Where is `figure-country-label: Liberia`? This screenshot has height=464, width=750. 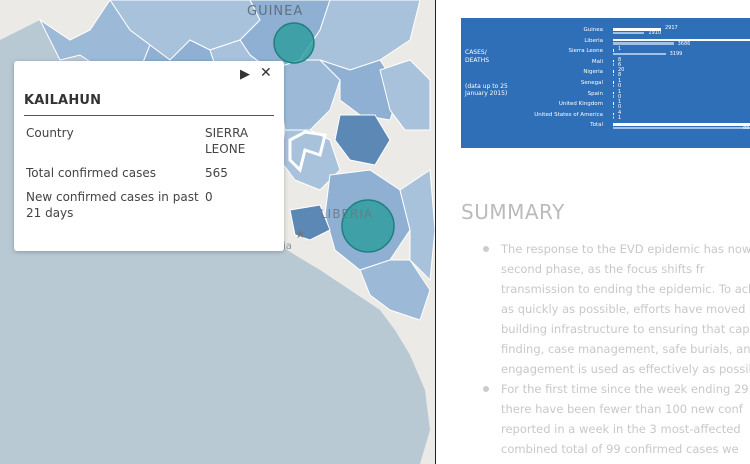 figure-country-label: Liberia is located at coordinates (593, 40).